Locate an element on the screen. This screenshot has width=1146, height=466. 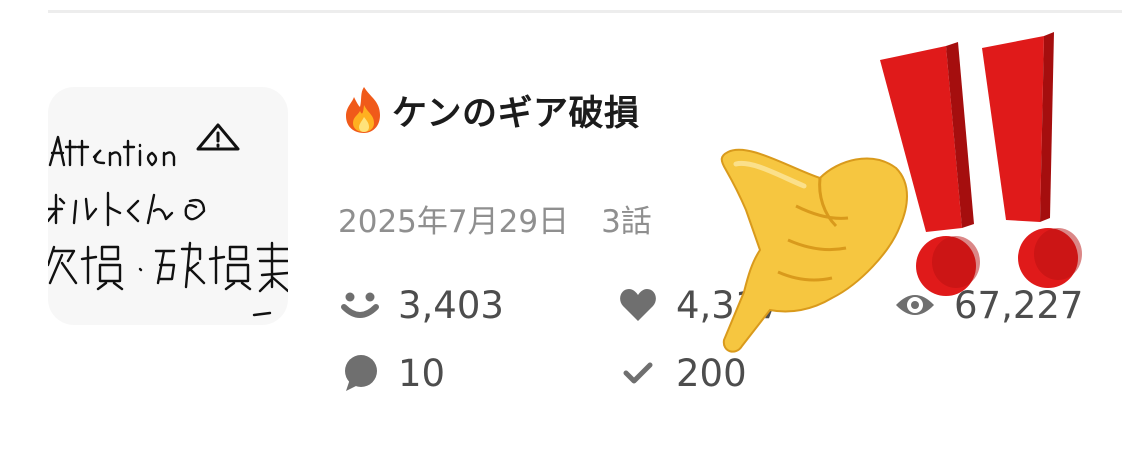
story-thumbnail is located at coordinates (168, 206).